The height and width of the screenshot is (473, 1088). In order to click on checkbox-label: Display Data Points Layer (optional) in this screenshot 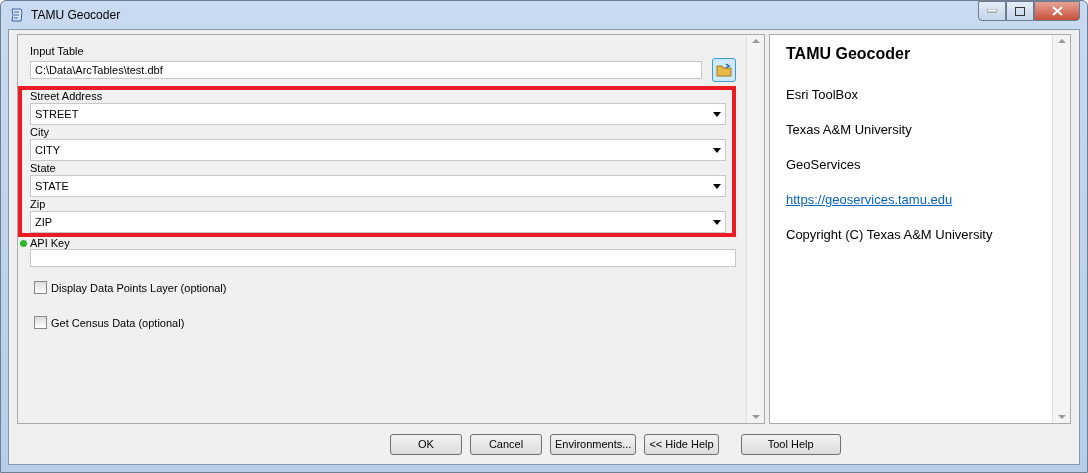, I will do `click(139, 287)`.